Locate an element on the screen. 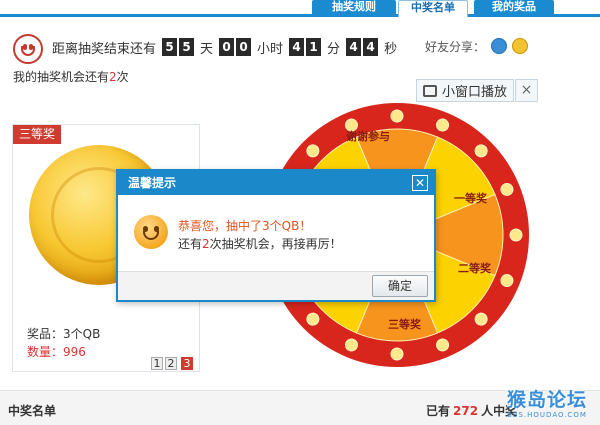 Image resolution: width=600 pixels, height=425 pixels. share-label: 好友分享： is located at coordinates (455, 47).